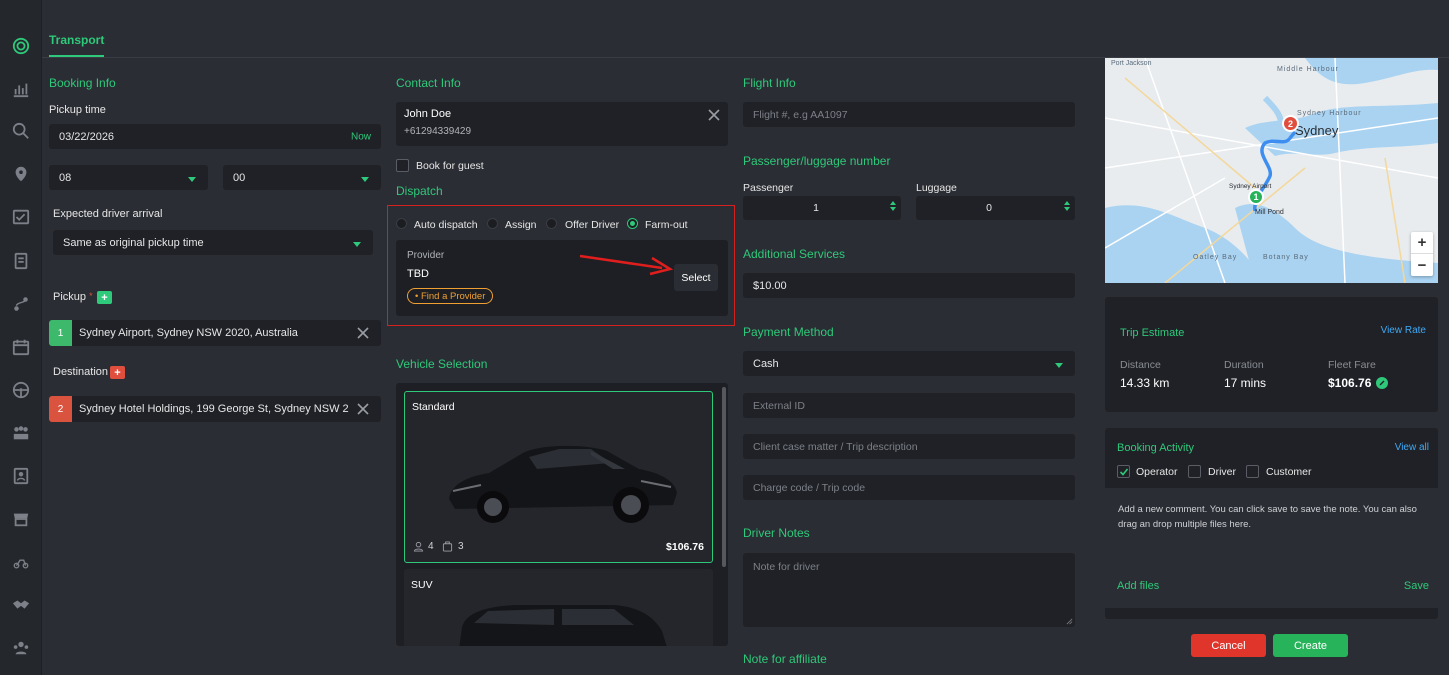 The width and height of the screenshot is (1449, 675). What do you see at coordinates (21, 476) in the screenshot?
I see `contact-card-icon` at bounding box center [21, 476].